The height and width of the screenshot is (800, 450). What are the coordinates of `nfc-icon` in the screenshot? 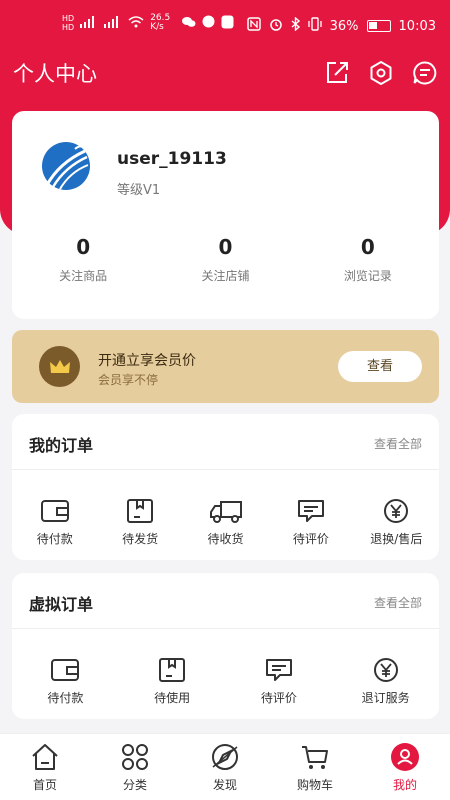 It's located at (253, 26).